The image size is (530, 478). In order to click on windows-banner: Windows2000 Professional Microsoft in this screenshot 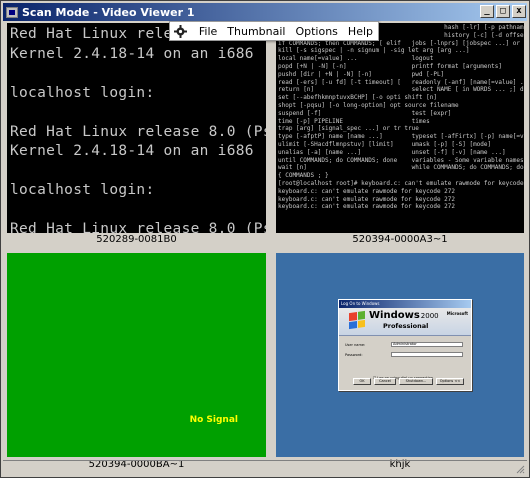, I will do `click(405, 322)`.